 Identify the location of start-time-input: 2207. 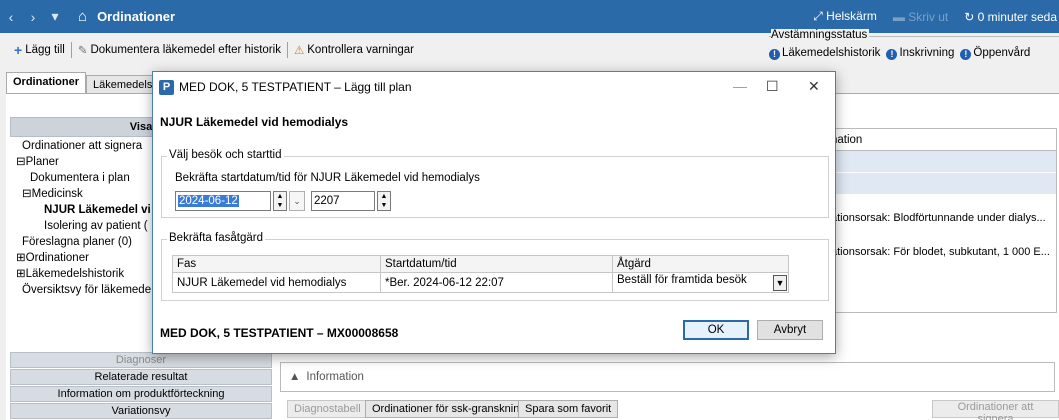
(343, 201).